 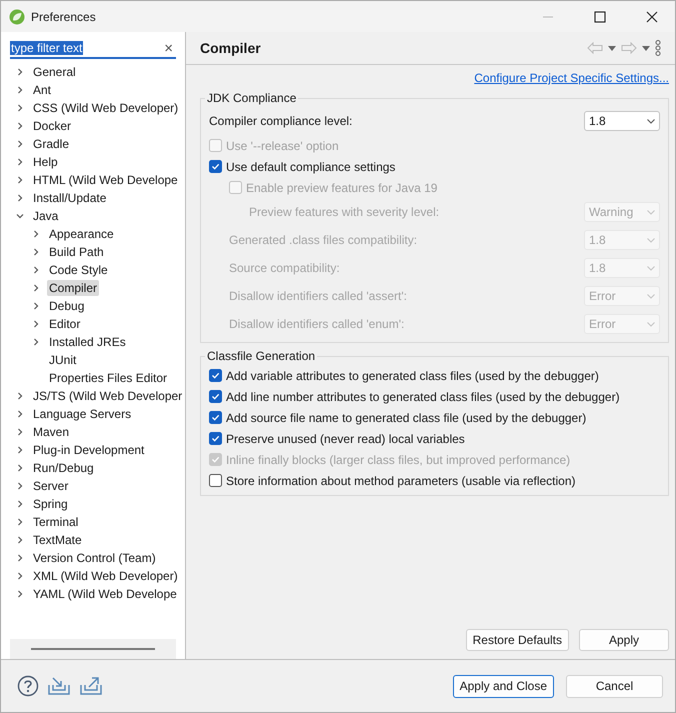 What do you see at coordinates (87, 342) in the screenshot?
I see `tree-item: Installed JREs` at bounding box center [87, 342].